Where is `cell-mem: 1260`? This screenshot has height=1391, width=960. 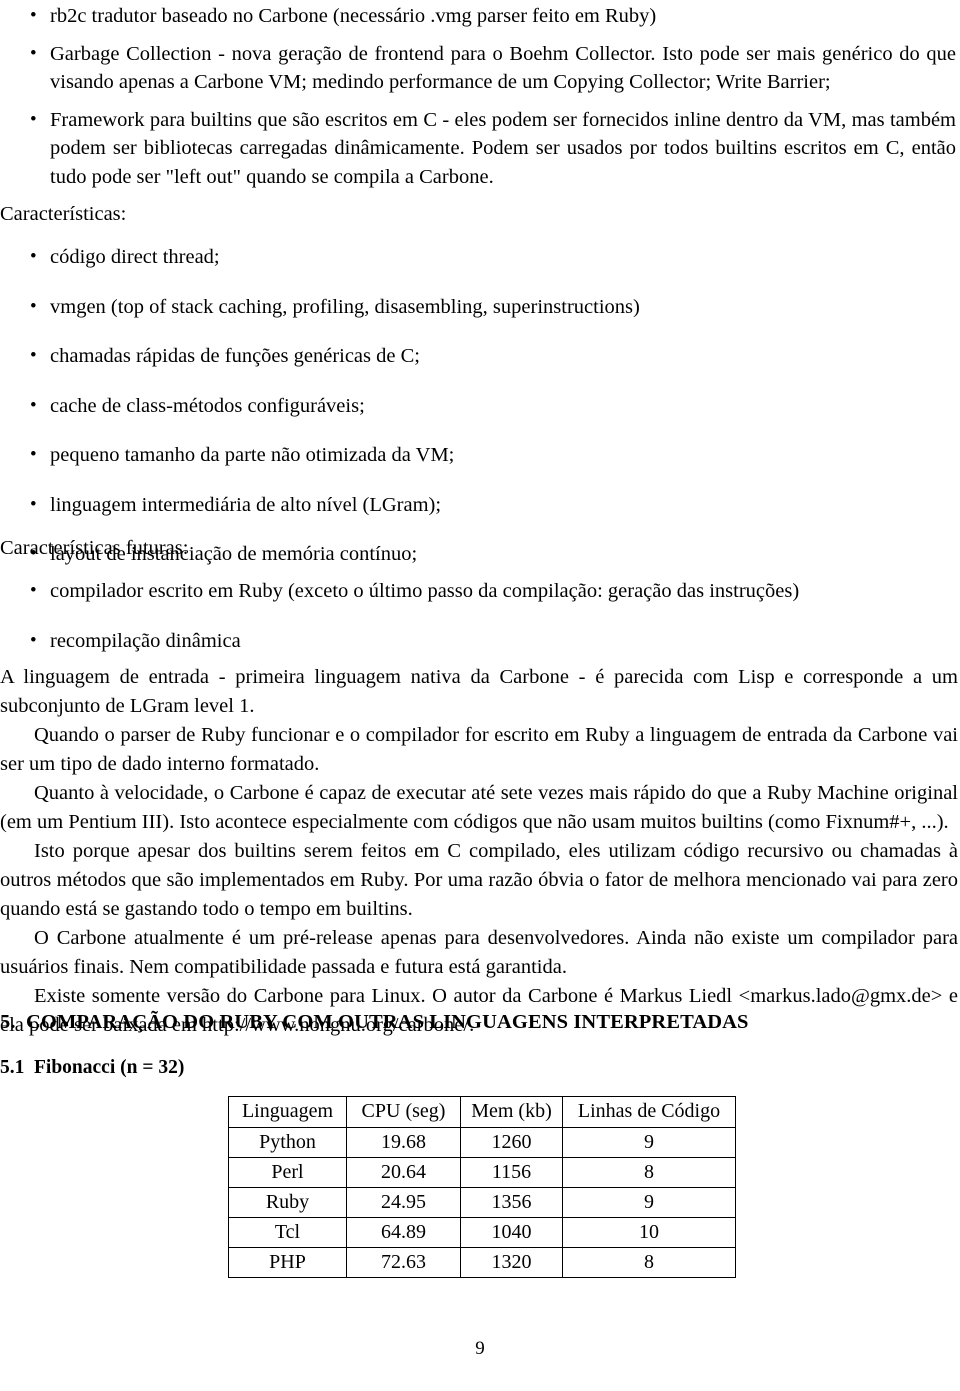 cell-mem: 1260 is located at coordinates (511, 1142).